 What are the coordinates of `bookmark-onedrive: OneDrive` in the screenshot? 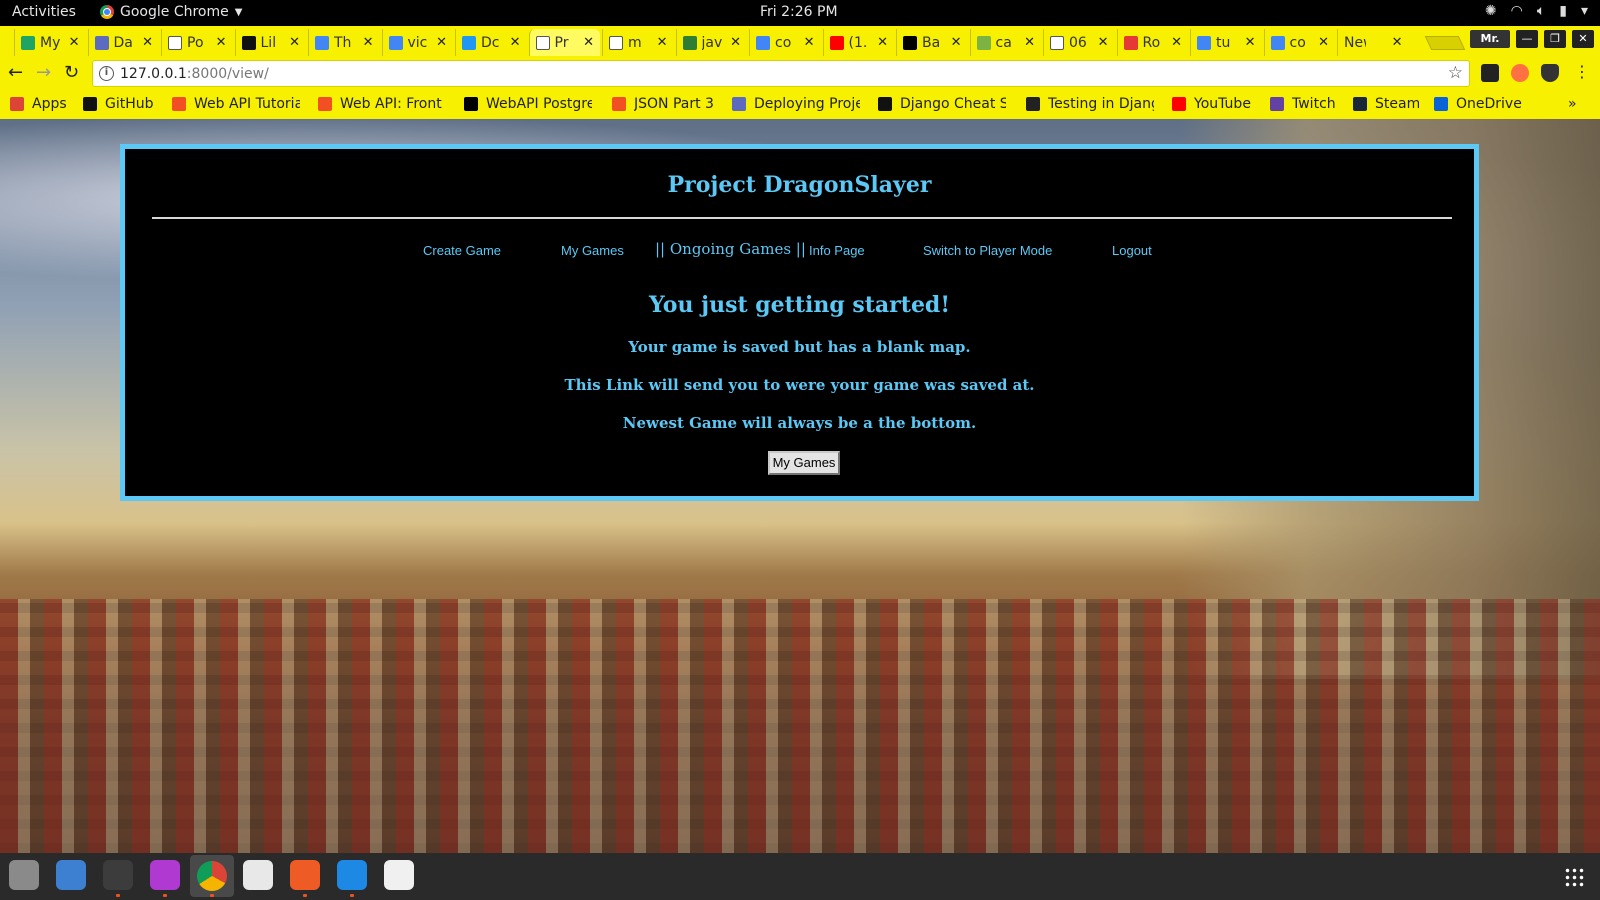 It's located at (1478, 104).